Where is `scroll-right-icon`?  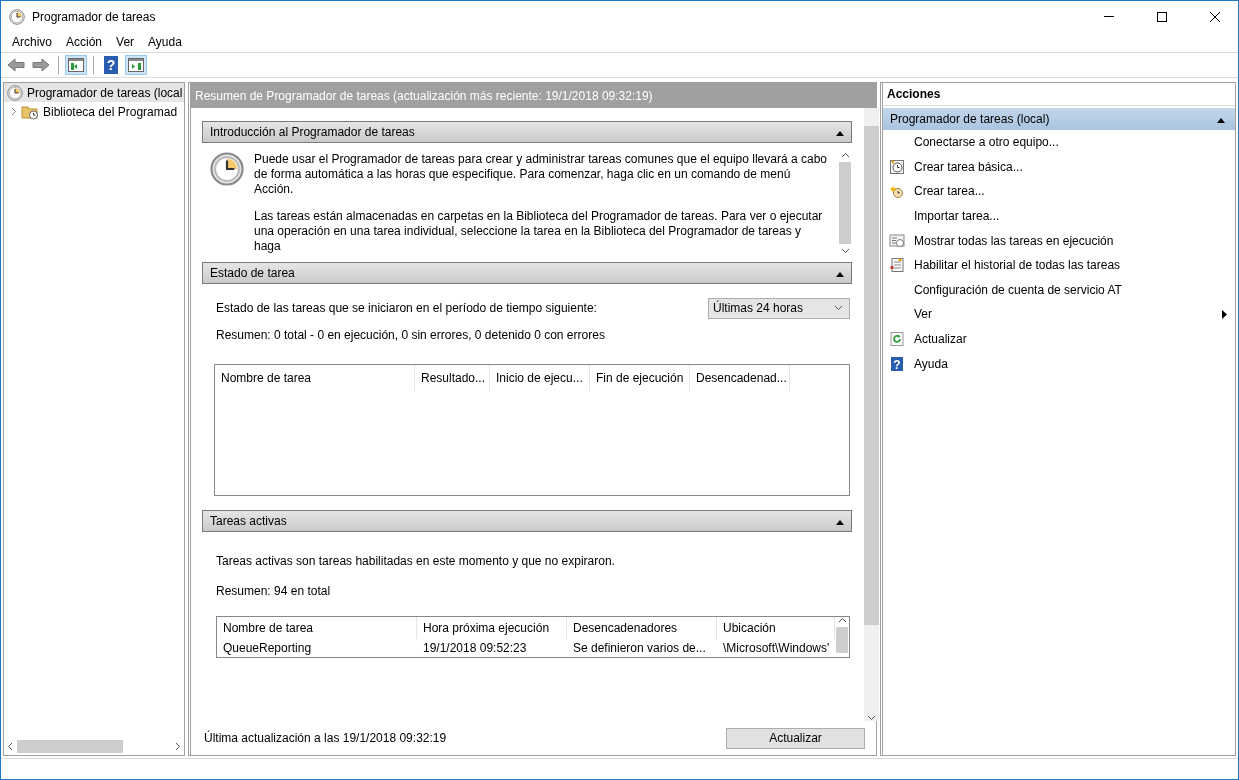
scroll-right-icon is located at coordinates (178, 746).